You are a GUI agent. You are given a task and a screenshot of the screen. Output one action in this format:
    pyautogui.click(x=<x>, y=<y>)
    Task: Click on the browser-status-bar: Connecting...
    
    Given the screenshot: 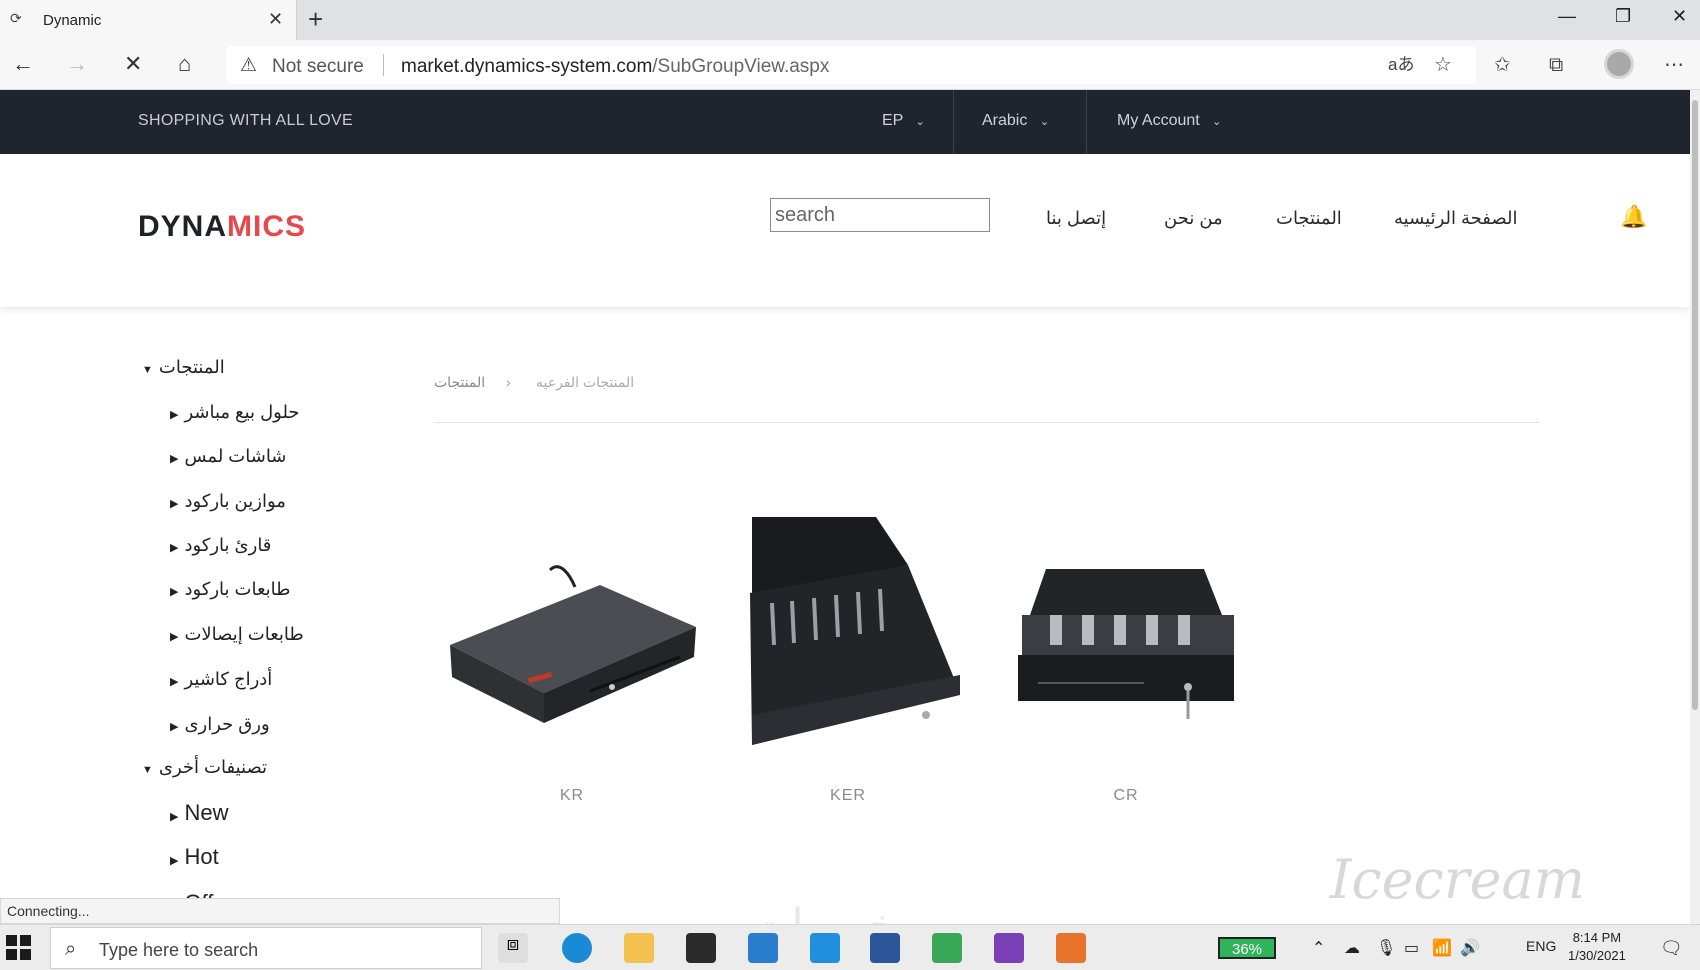 What is the action you would take?
    pyautogui.click(x=280, y=911)
    